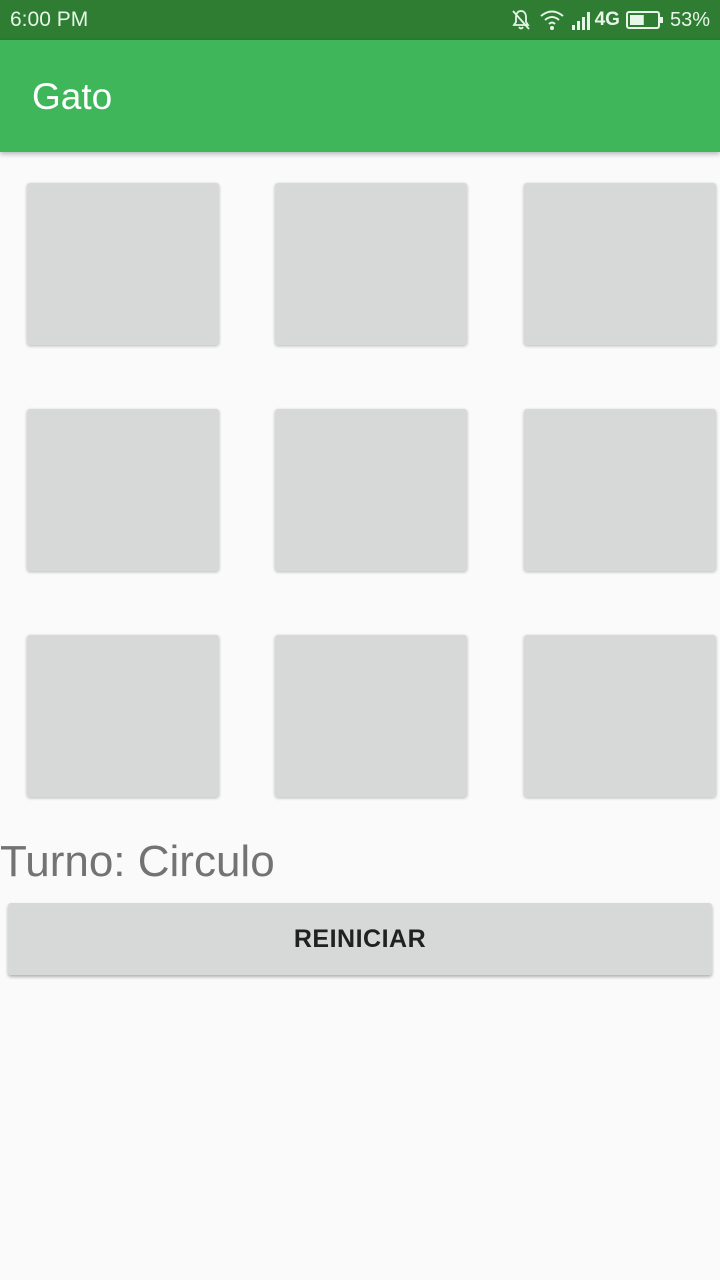 This screenshot has height=1280, width=720. I want to click on battery-icon, so click(644, 20).